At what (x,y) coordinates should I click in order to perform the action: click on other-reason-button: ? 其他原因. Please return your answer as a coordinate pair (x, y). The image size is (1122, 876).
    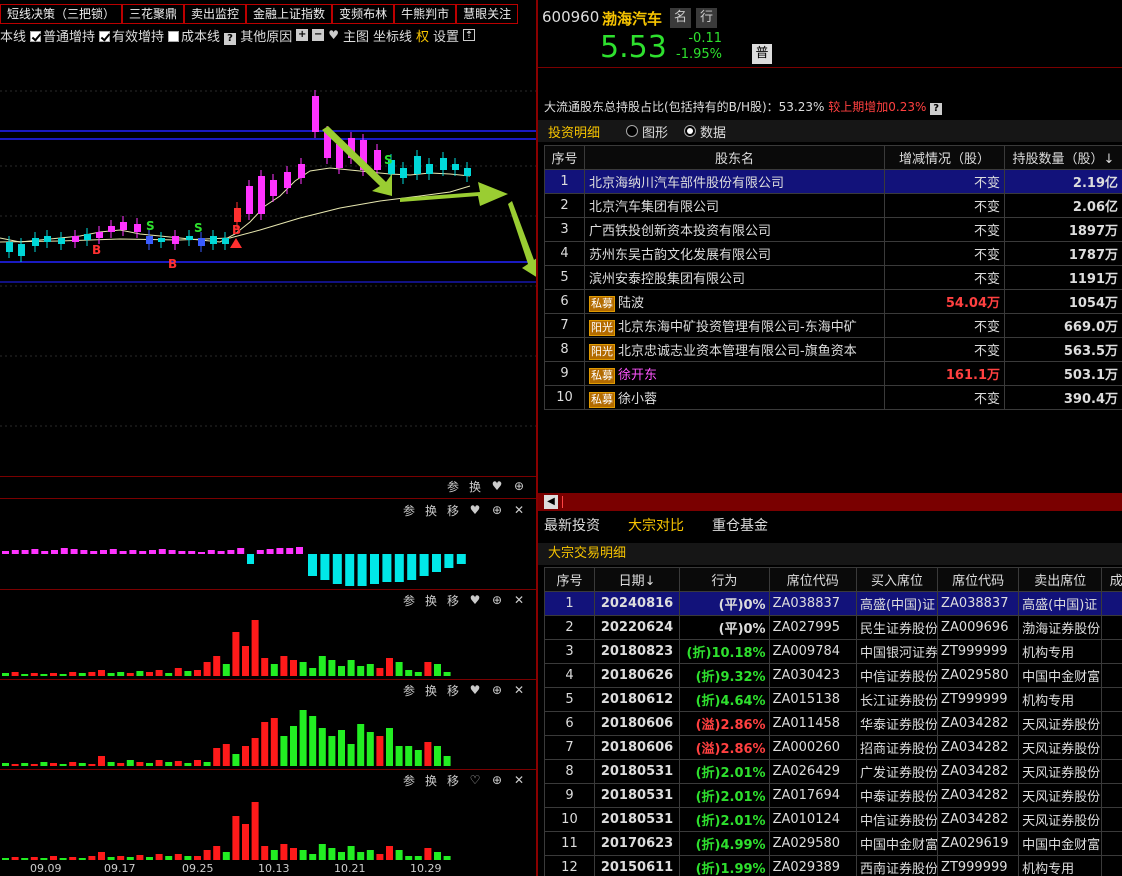
    Looking at the image, I should click on (258, 35).